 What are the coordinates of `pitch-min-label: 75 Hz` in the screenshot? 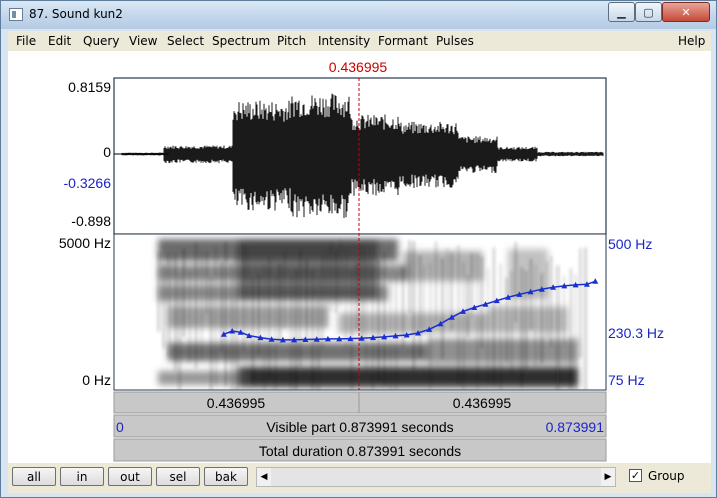 It's located at (626, 380).